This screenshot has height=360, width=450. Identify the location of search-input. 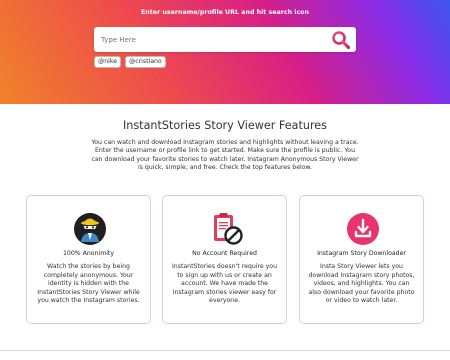
(211, 39).